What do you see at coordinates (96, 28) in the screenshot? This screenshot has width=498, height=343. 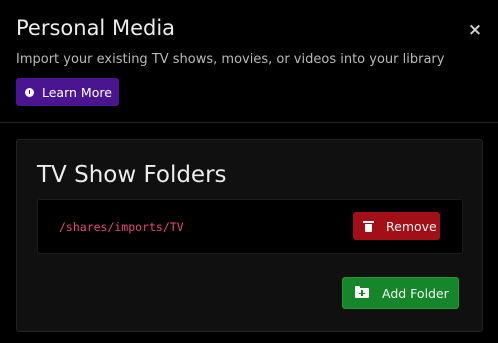 I see `dialog-title: Personal Media` at bounding box center [96, 28].